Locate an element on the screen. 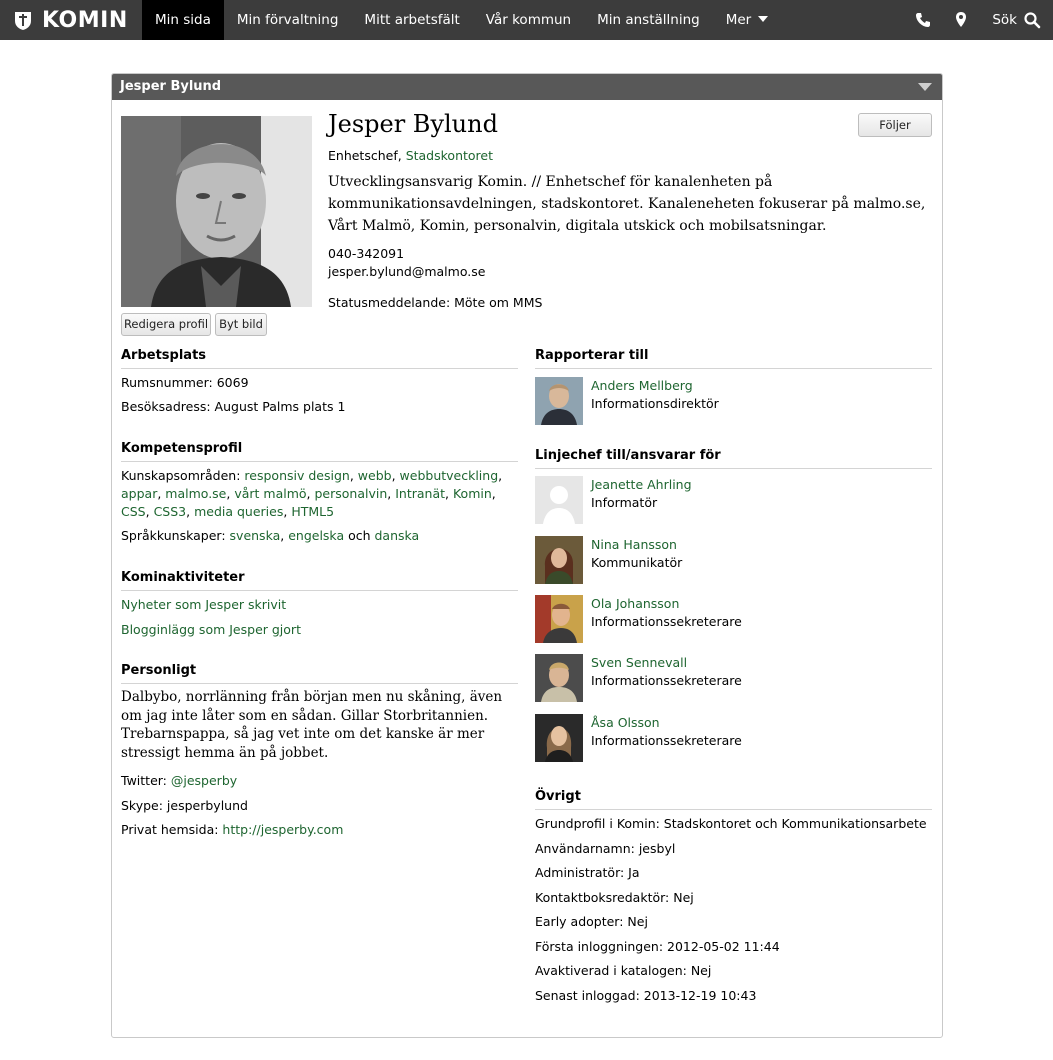 The width and height of the screenshot is (1053, 1060). profile-photo is located at coordinates (216, 211).